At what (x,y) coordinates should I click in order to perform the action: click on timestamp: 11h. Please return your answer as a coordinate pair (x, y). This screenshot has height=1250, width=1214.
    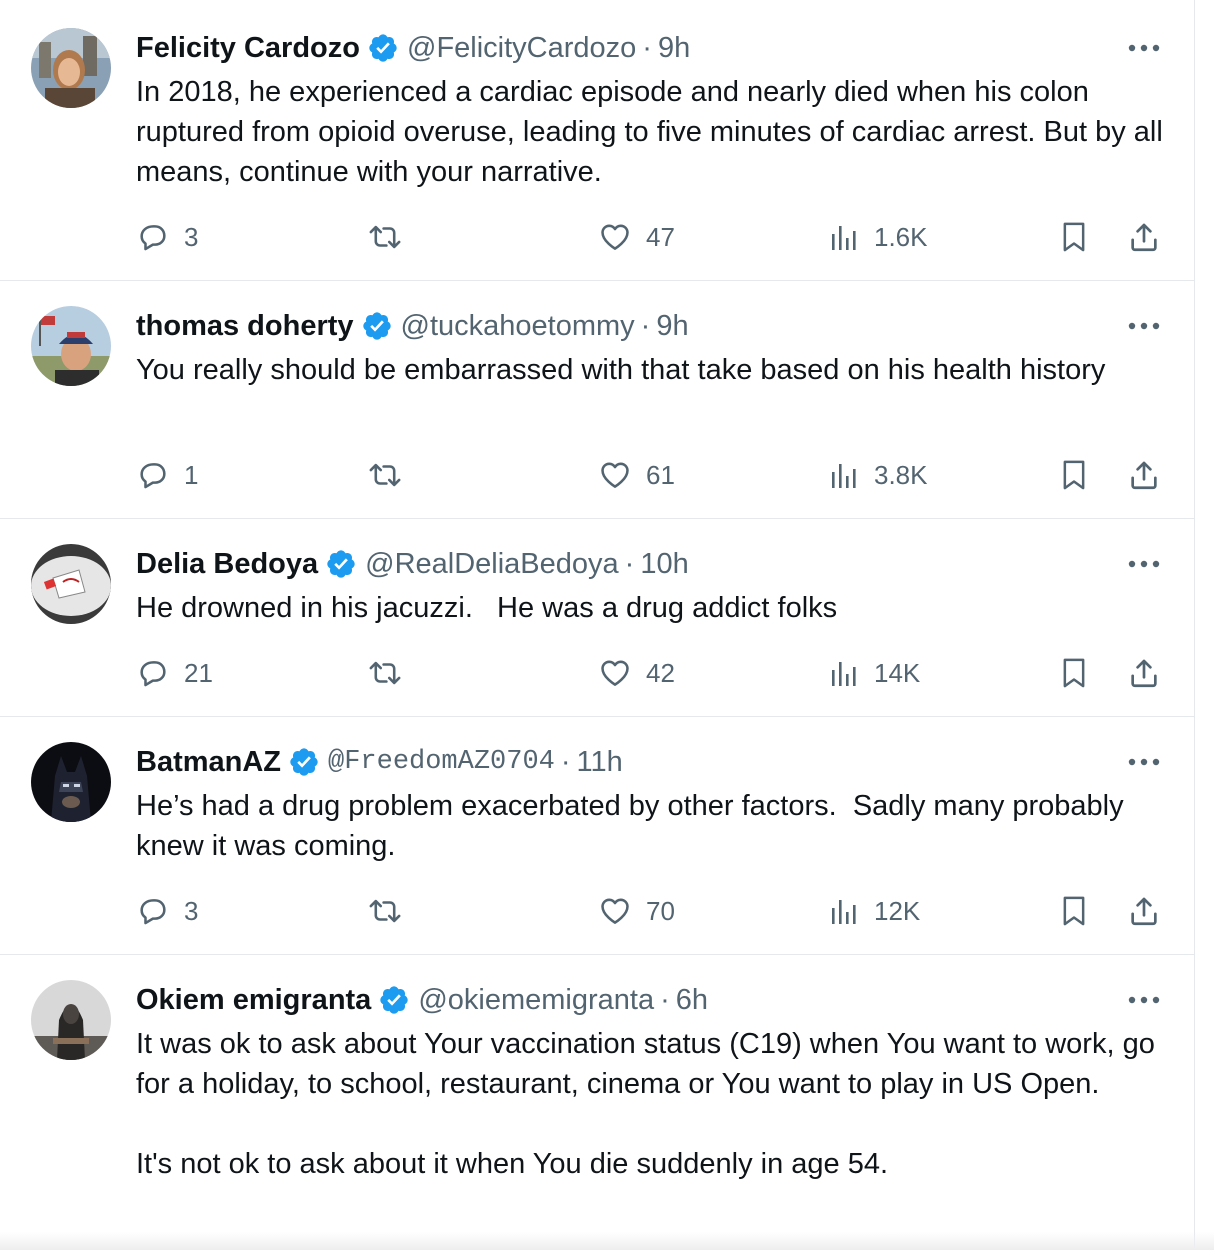
    Looking at the image, I should click on (600, 762).